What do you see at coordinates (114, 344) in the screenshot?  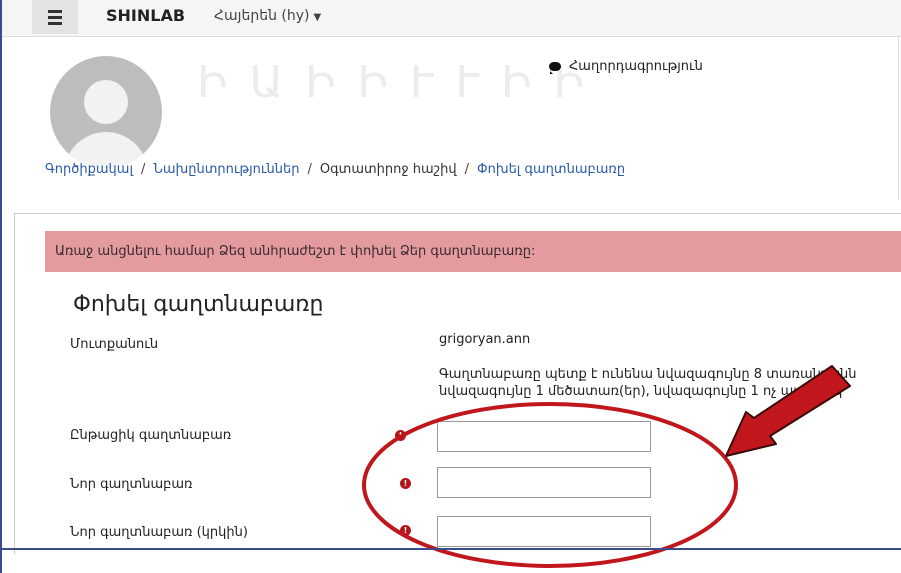 I see `username-label: Մուտքանուն` at bounding box center [114, 344].